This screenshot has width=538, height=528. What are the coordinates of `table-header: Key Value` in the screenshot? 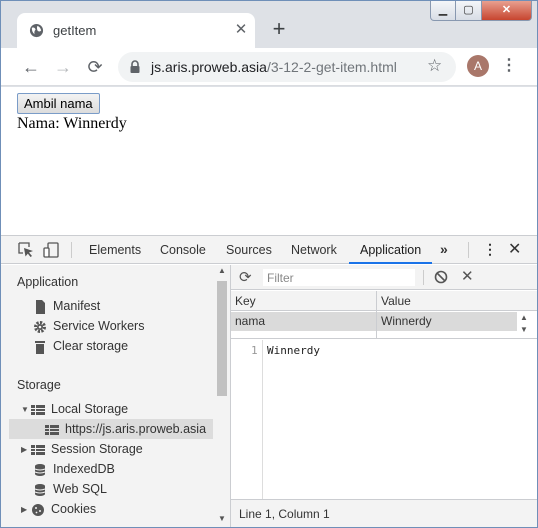 It's located at (384, 301).